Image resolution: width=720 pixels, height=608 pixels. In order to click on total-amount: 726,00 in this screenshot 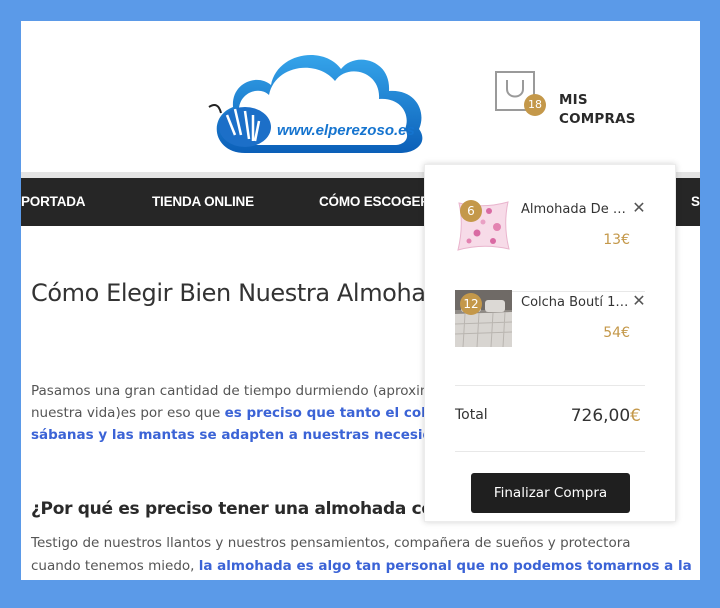, I will do `click(600, 416)`.